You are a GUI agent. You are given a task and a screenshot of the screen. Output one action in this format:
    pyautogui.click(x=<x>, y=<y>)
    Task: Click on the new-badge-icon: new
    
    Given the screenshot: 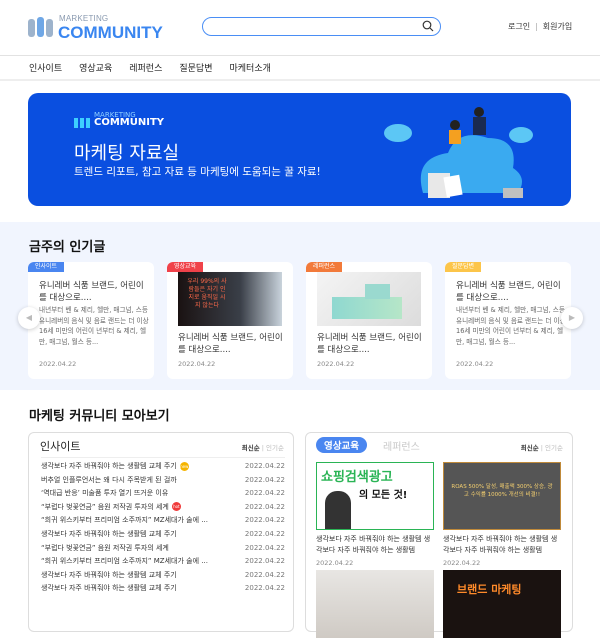 What is the action you would take?
    pyautogui.click(x=184, y=466)
    